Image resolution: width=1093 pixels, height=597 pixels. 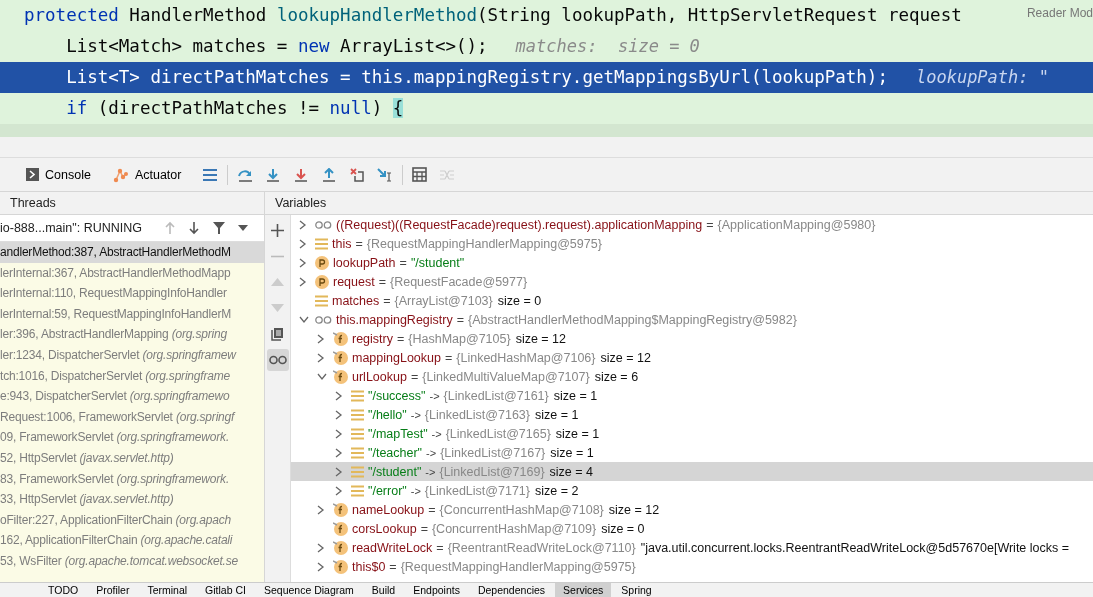 What do you see at coordinates (437, 262) in the screenshot?
I see `variable-value: "/student"` at bounding box center [437, 262].